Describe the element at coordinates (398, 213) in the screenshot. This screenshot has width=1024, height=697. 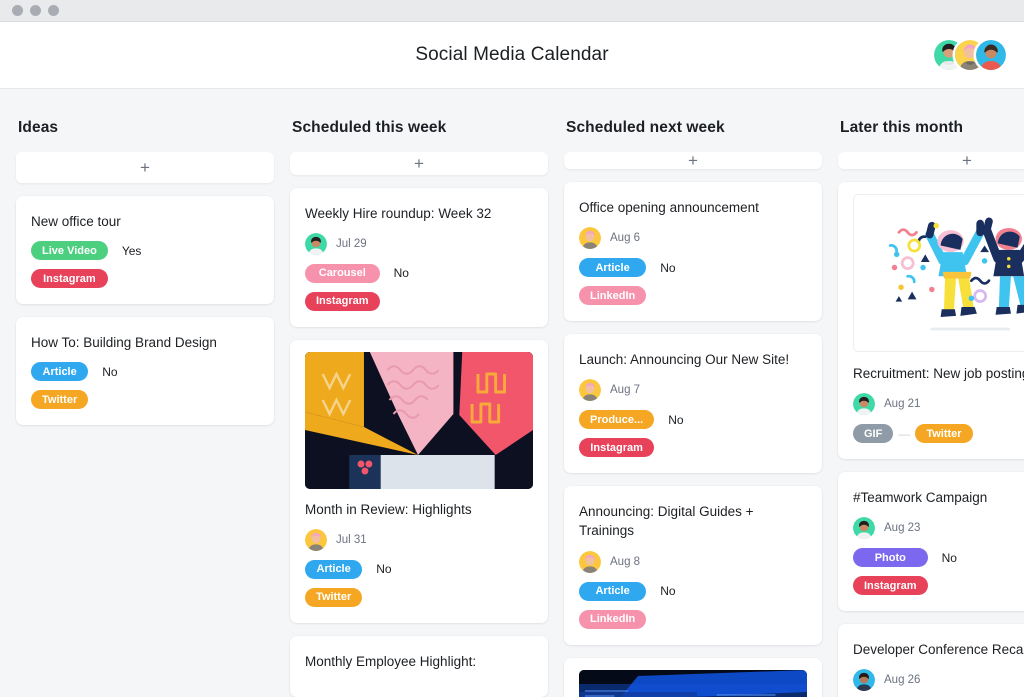
I see `card-title: Weekly Hire roundup: Week 32` at that location.